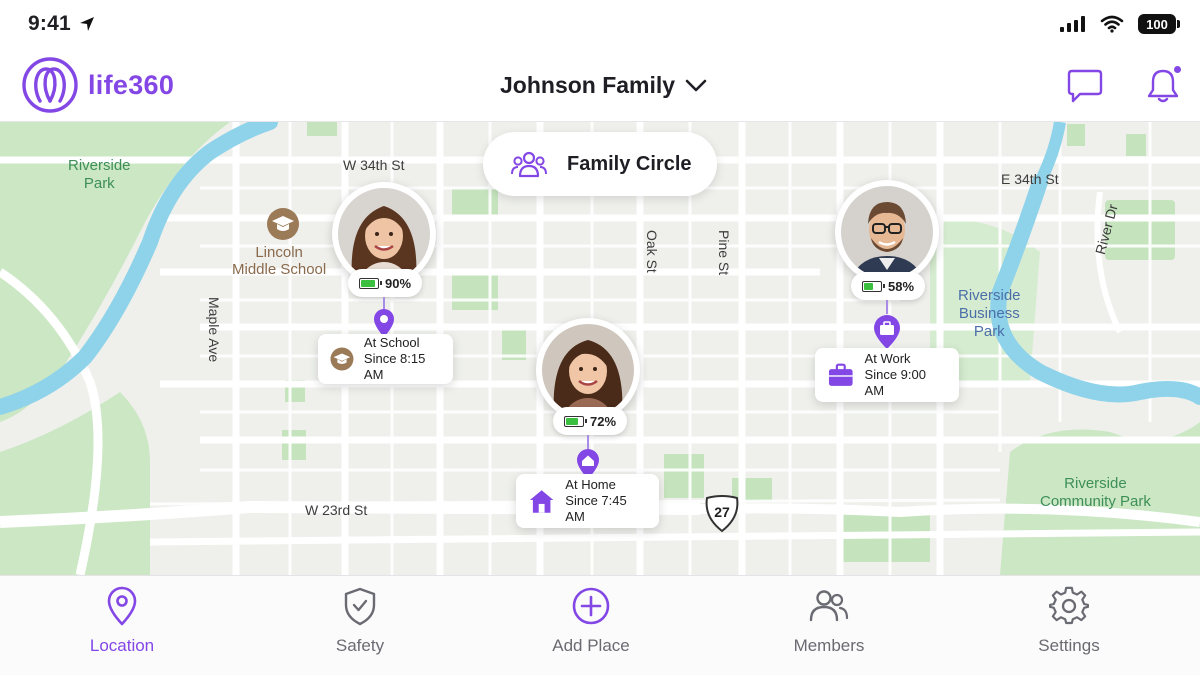 The image size is (1200, 675). I want to click on place-card-work: At Work Since 9:00 AM, so click(887, 375).